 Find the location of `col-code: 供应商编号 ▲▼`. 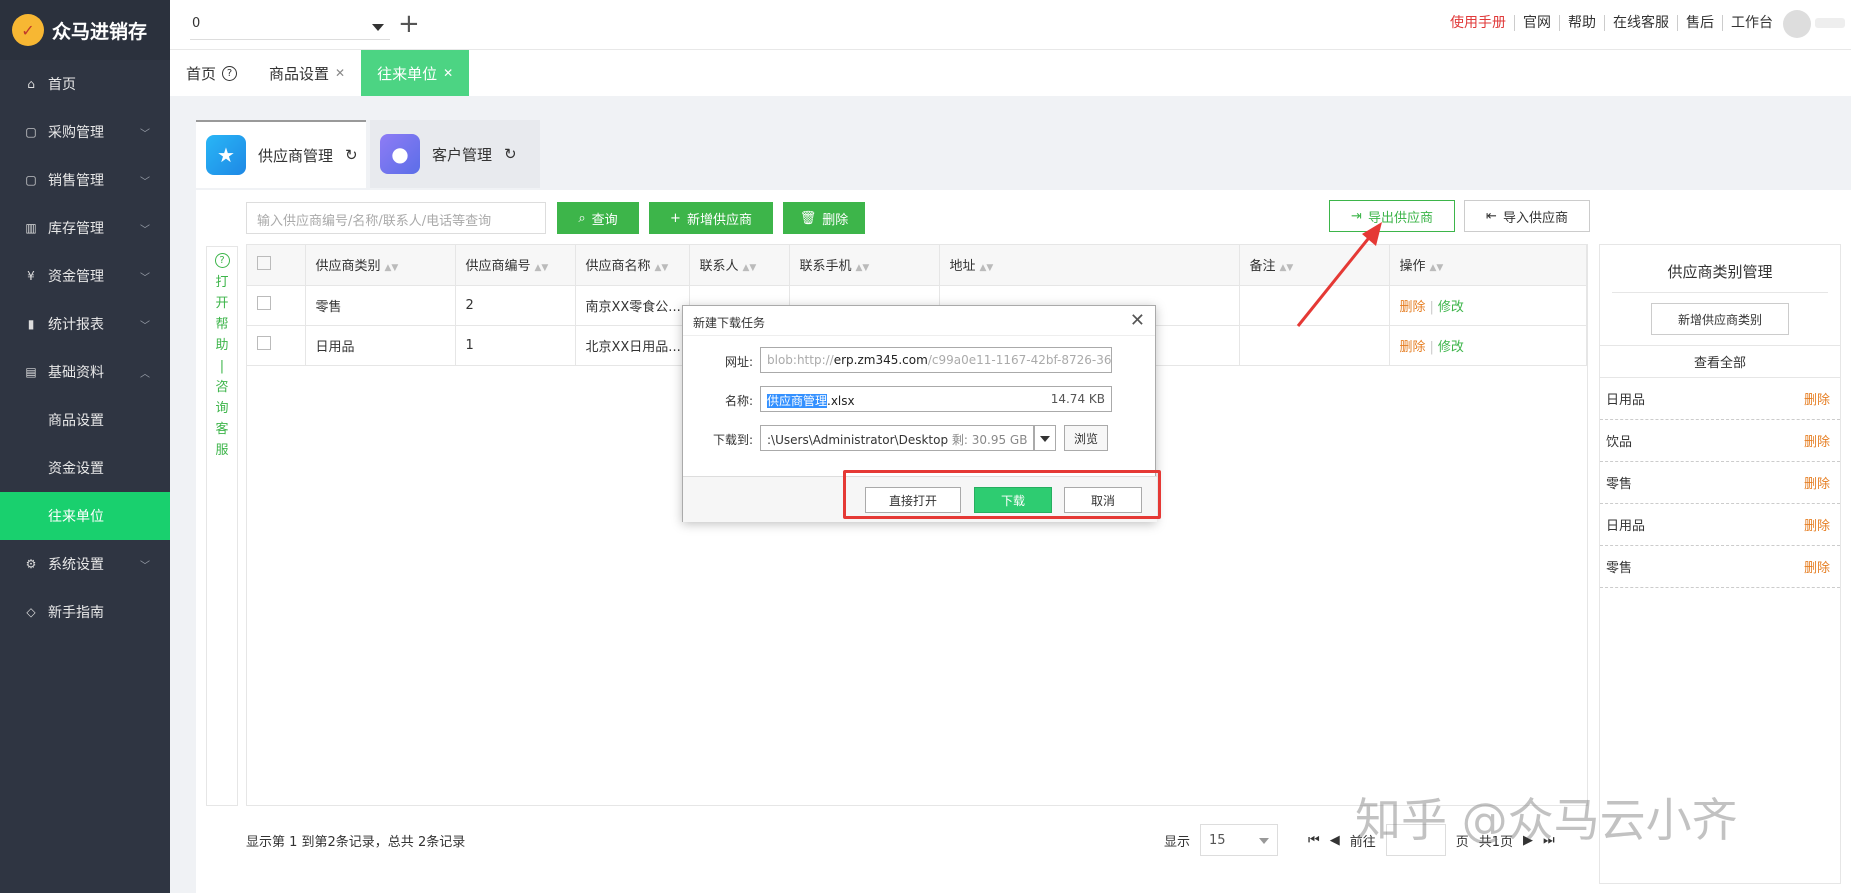

col-code: 供应商编号 ▲▼ is located at coordinates (515, 265).